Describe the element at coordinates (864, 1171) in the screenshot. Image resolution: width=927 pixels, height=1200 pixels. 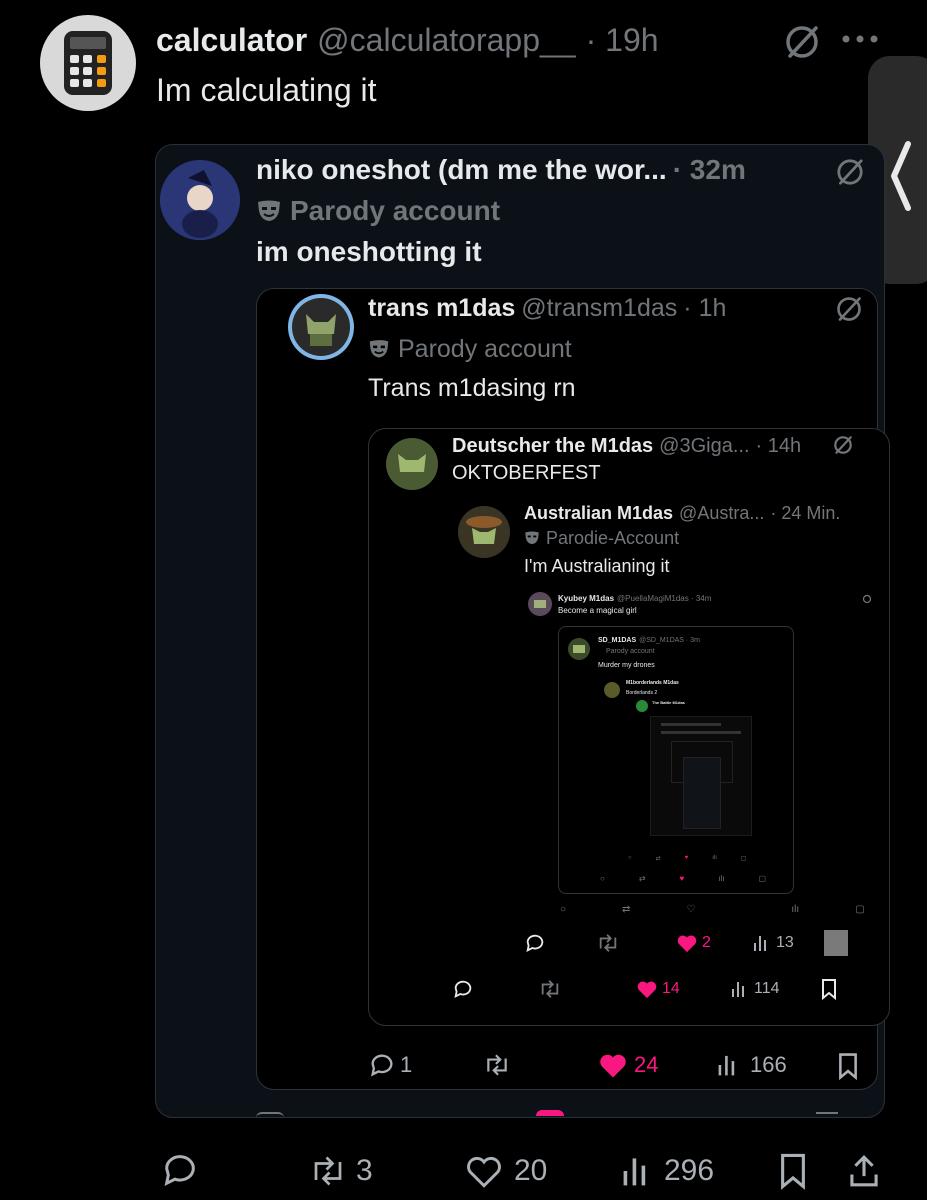
I see `share-icon` at that location.